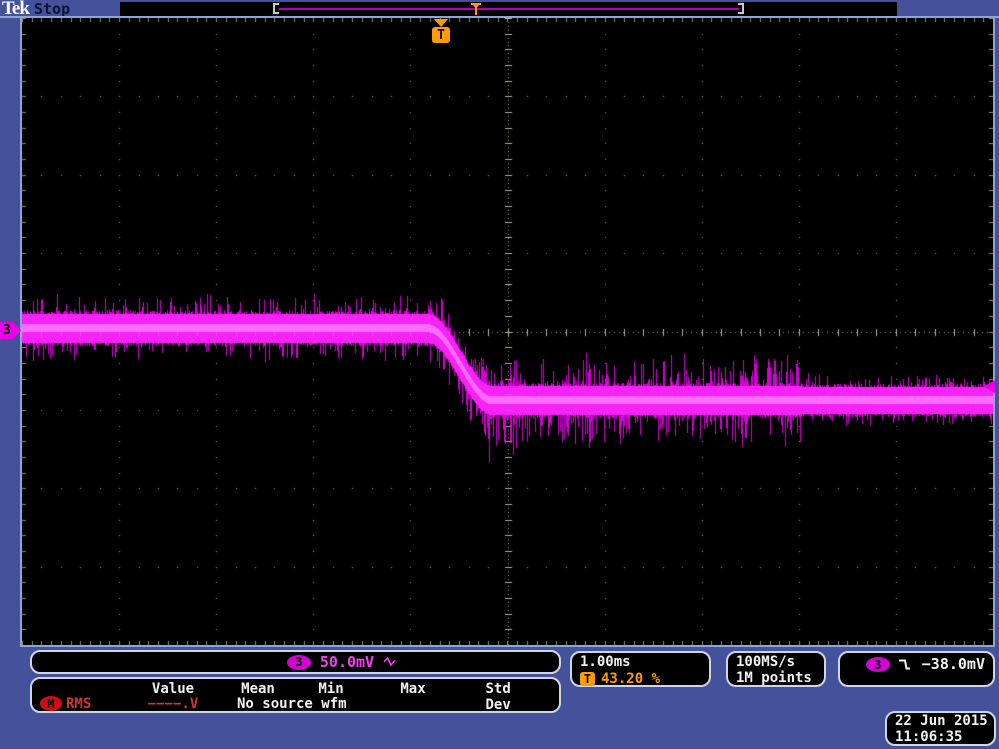 This screenshot has width=999, height=749. Describe the element at coordinates (877, 664) in the screenshot. I see `trigger-source-badge: 3` at that location.